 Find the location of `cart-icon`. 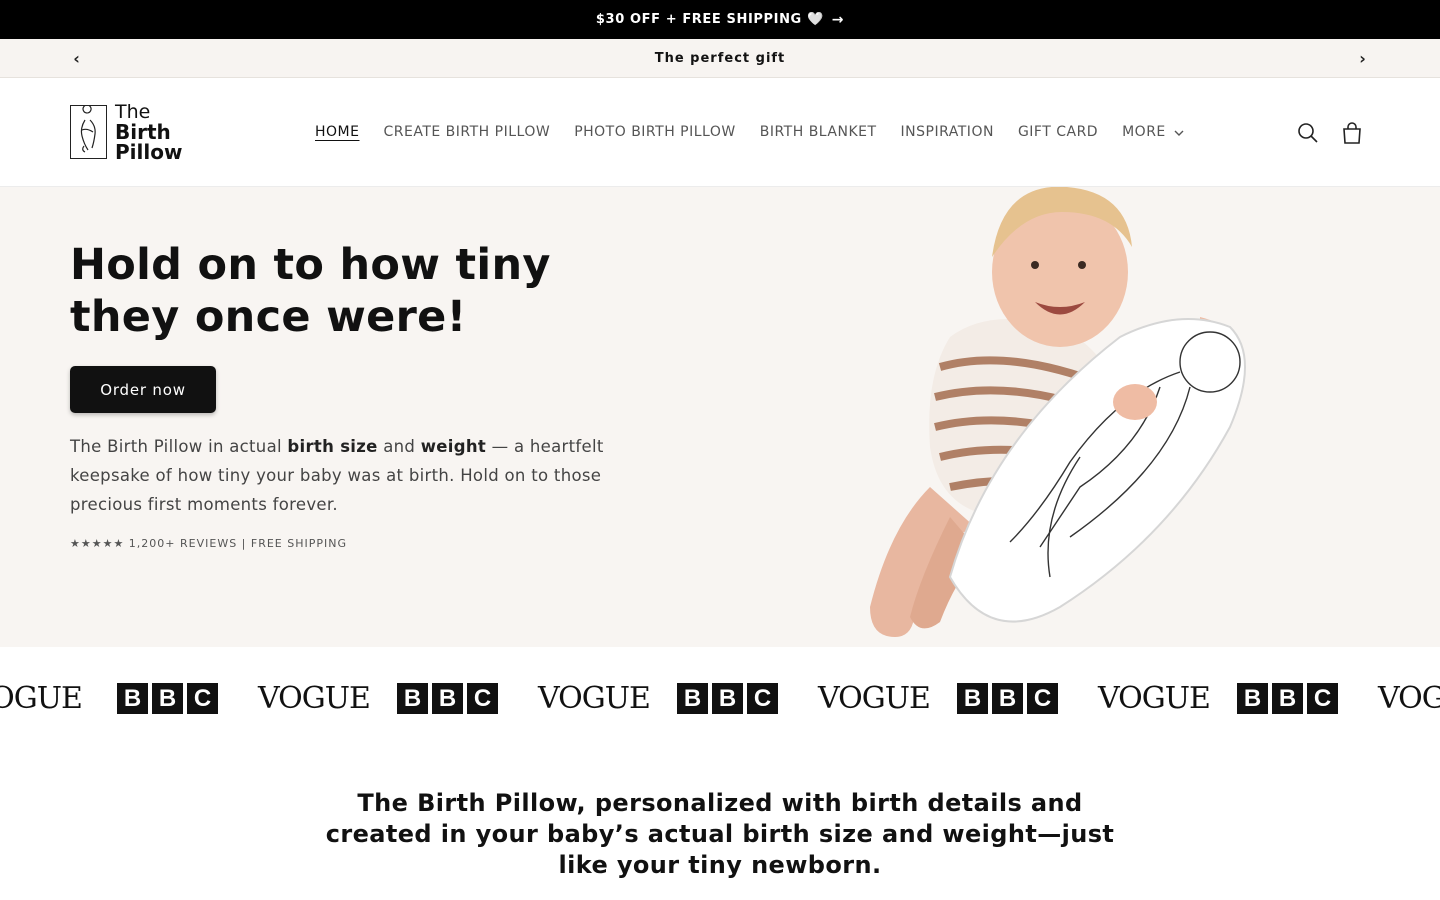

cart-icon is located at coordinates (1352, 133).